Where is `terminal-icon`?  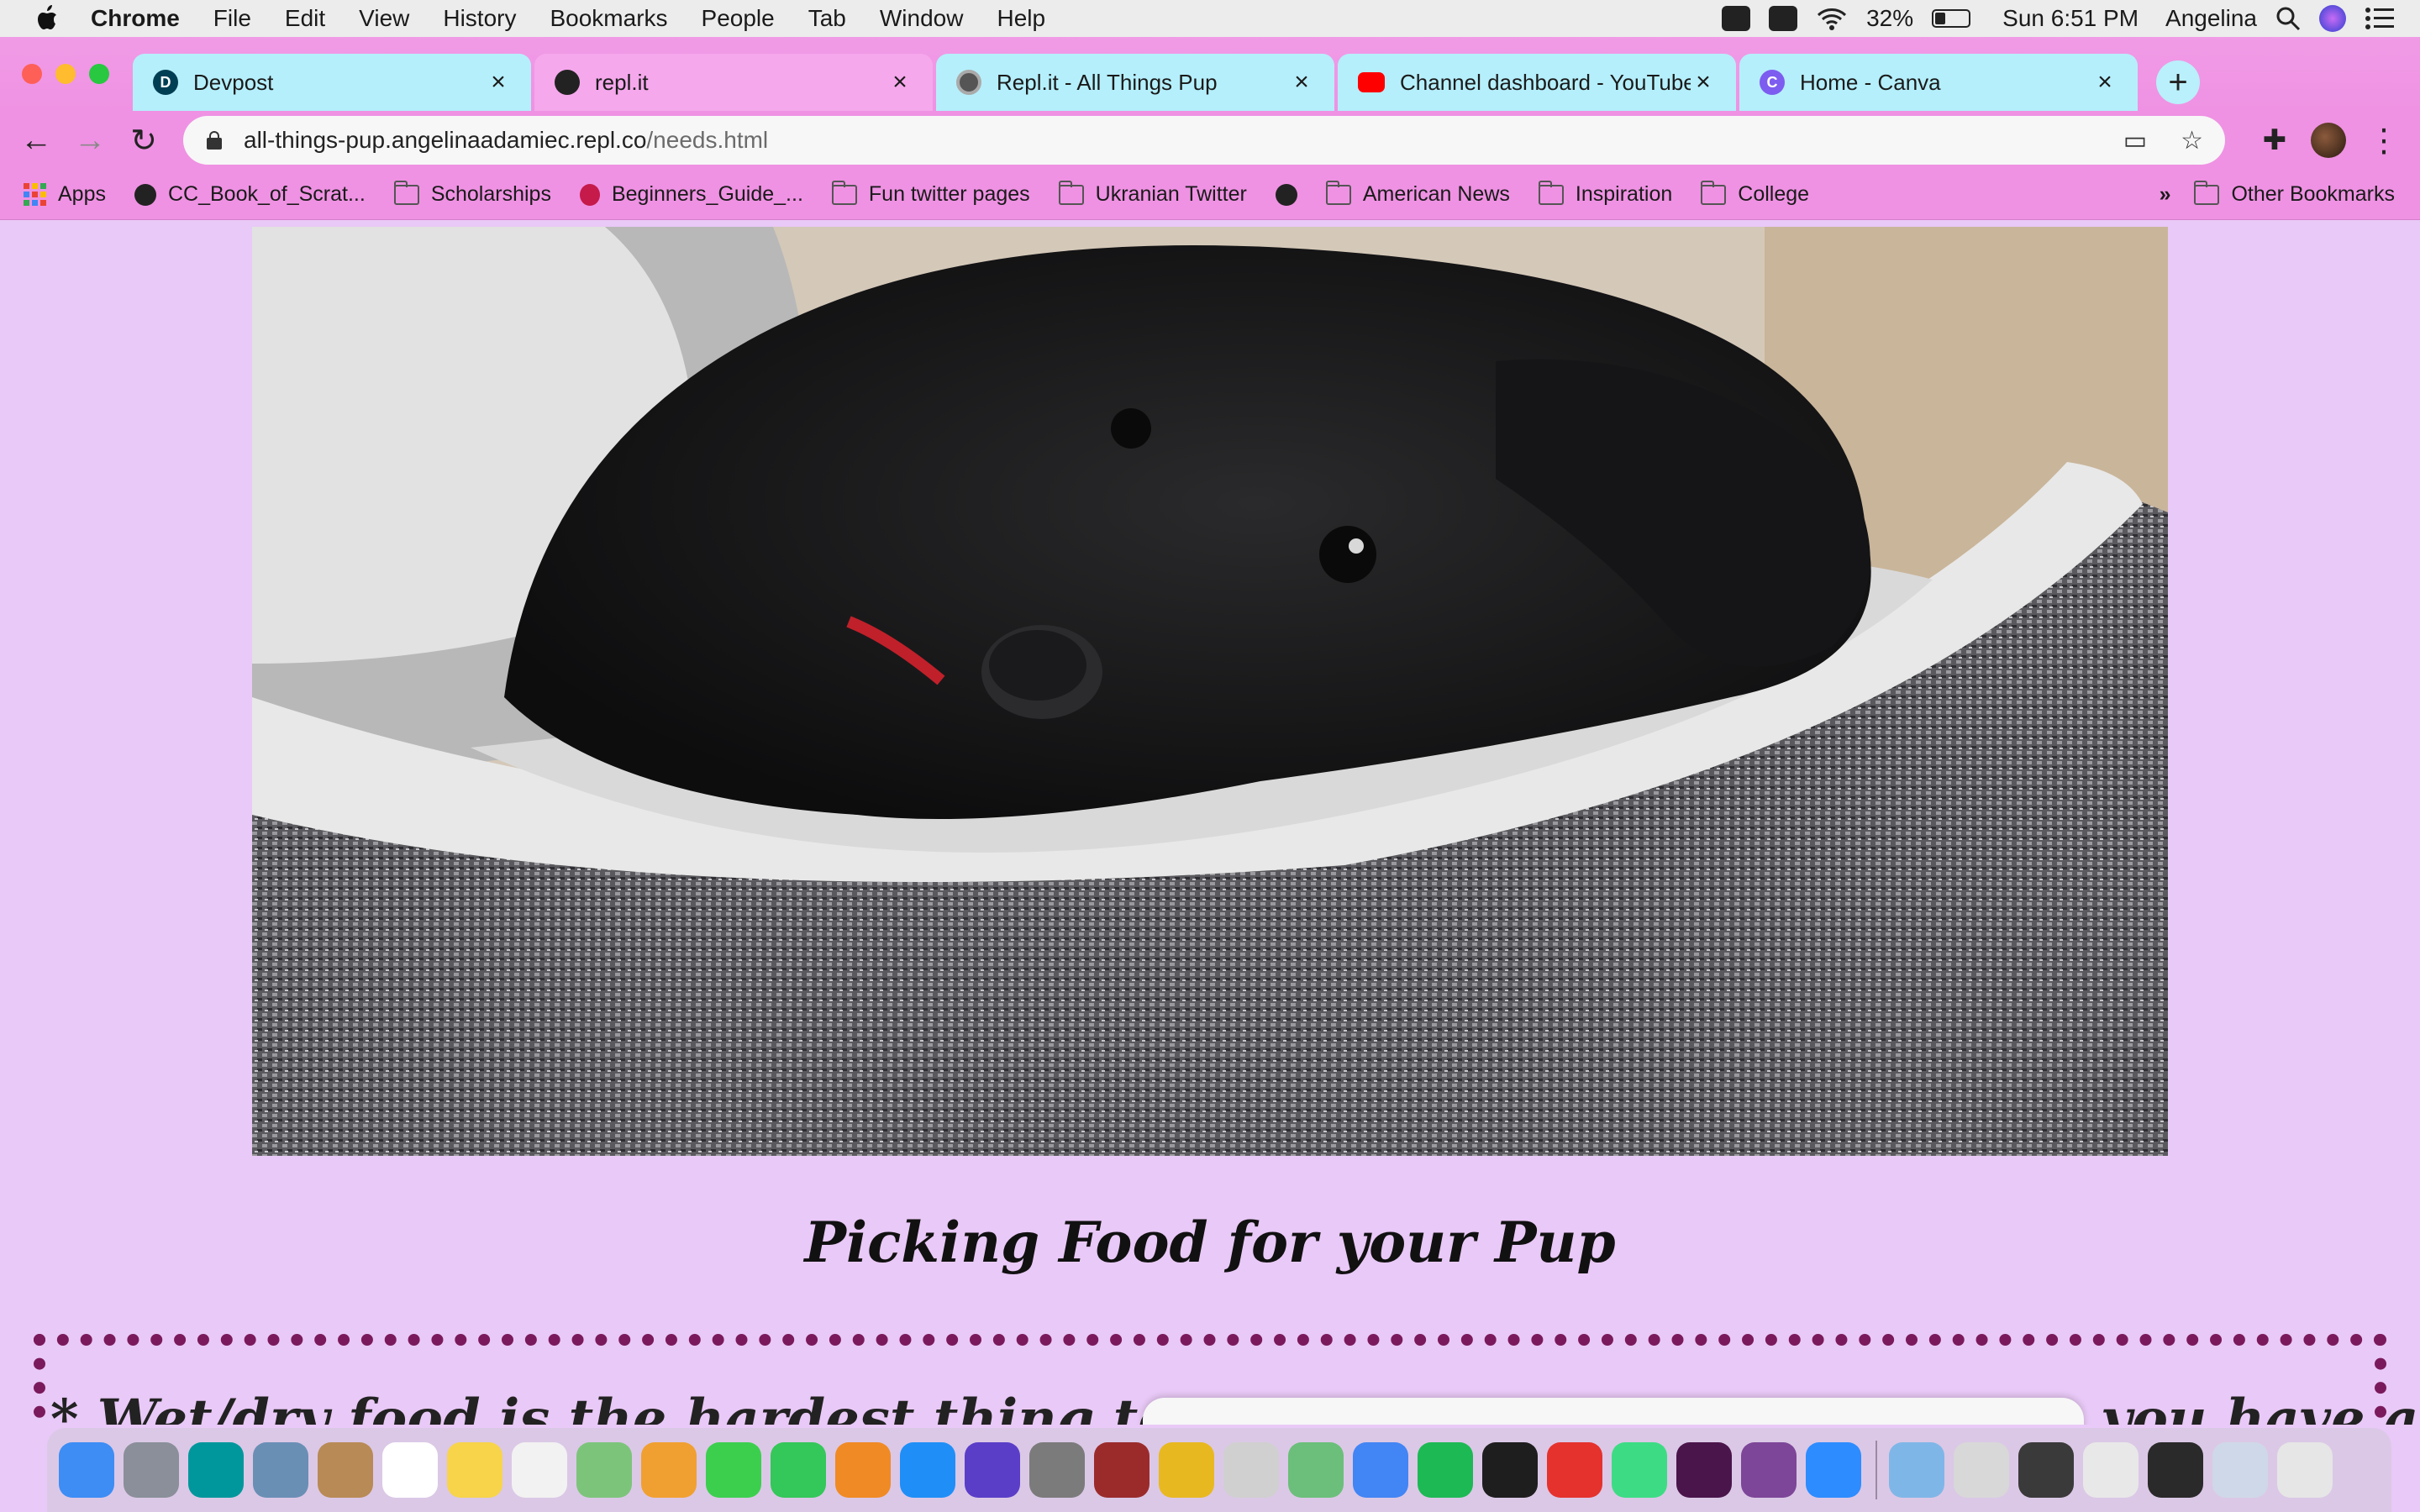
terminal-icon is located at coordinates (1510, 1470).